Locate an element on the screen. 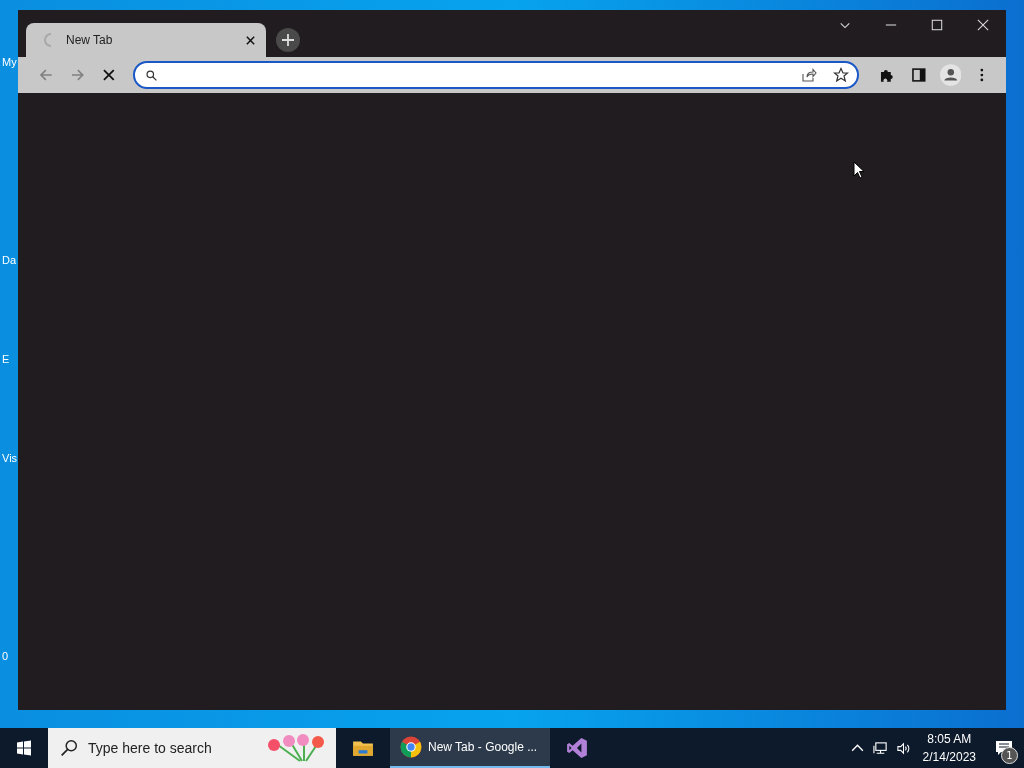 This screenshot has width=1024, height=768. close-tab-icon is located at coordinates (250, 40).